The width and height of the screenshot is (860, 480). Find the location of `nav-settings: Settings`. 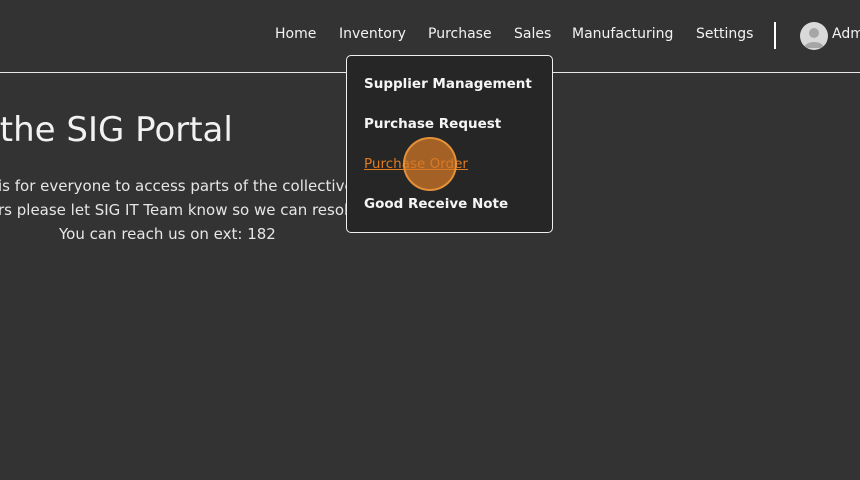

nav-settings: Settings is located at coordinates (724, 34).